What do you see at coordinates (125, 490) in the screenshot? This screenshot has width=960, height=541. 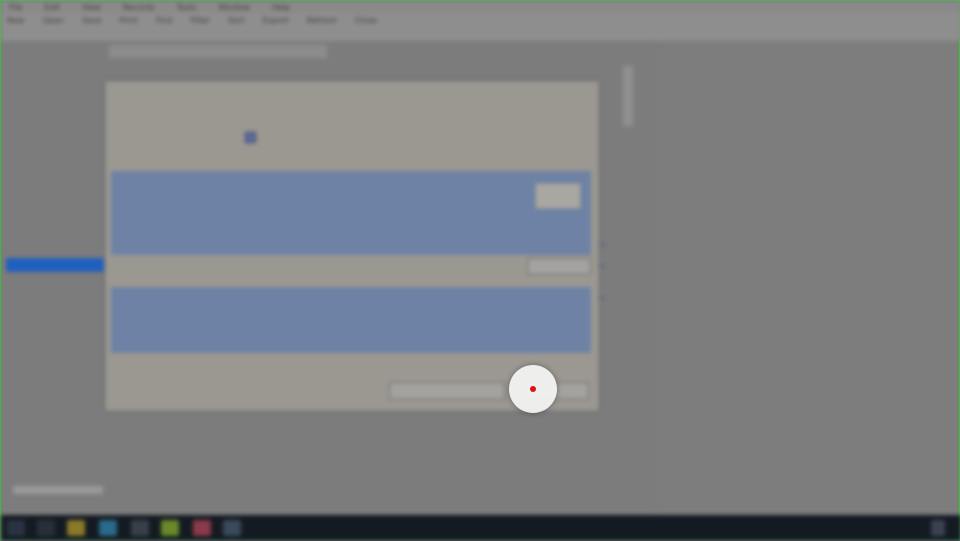 I see `background-status-bar` at bounding box center [125, 490].